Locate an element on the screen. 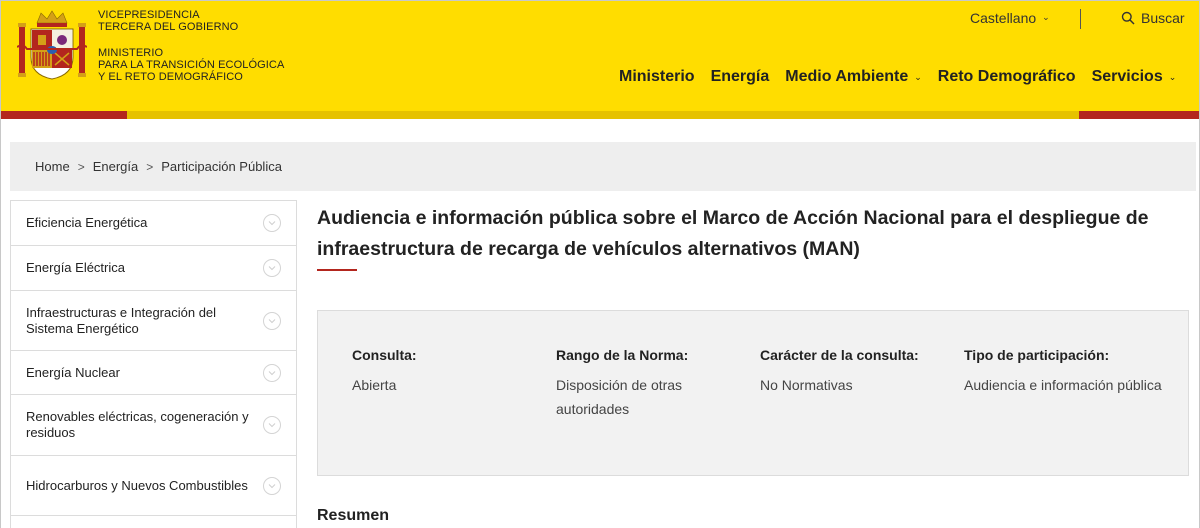 The image size is (1200, 528). breadcrumb-energia: Energía is located at coordinates (116, 166).